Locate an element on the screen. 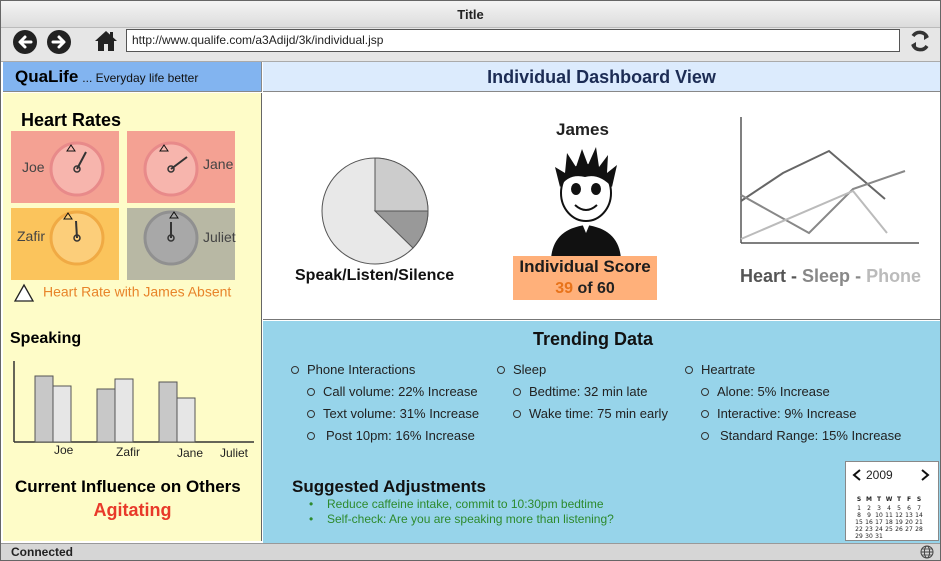 This screenshot has width=941, height=561. calendar-day: 11 is located at coordinates (889, 515).